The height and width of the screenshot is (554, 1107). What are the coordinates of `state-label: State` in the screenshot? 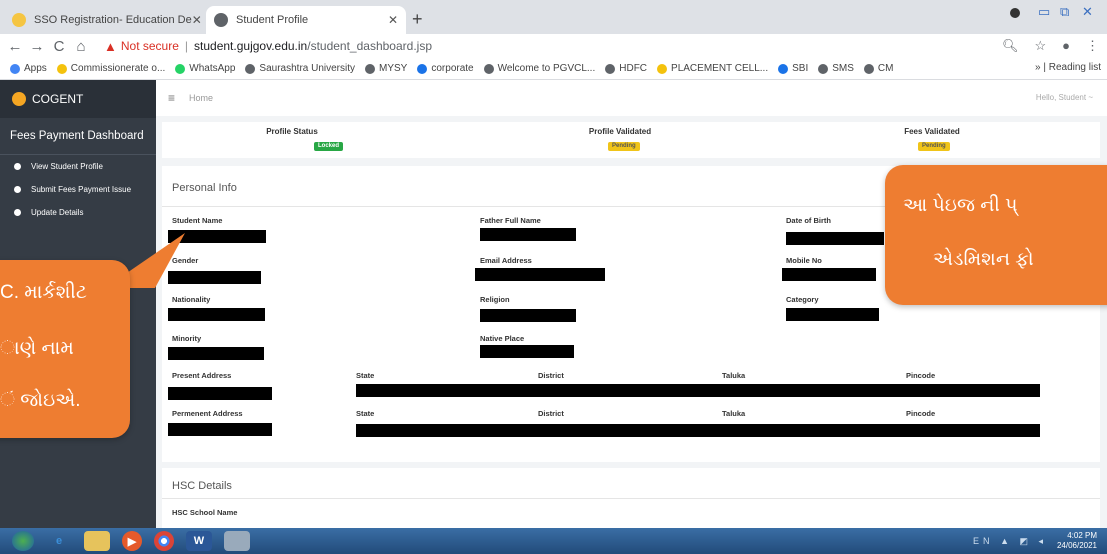 It's located at (365, 413).